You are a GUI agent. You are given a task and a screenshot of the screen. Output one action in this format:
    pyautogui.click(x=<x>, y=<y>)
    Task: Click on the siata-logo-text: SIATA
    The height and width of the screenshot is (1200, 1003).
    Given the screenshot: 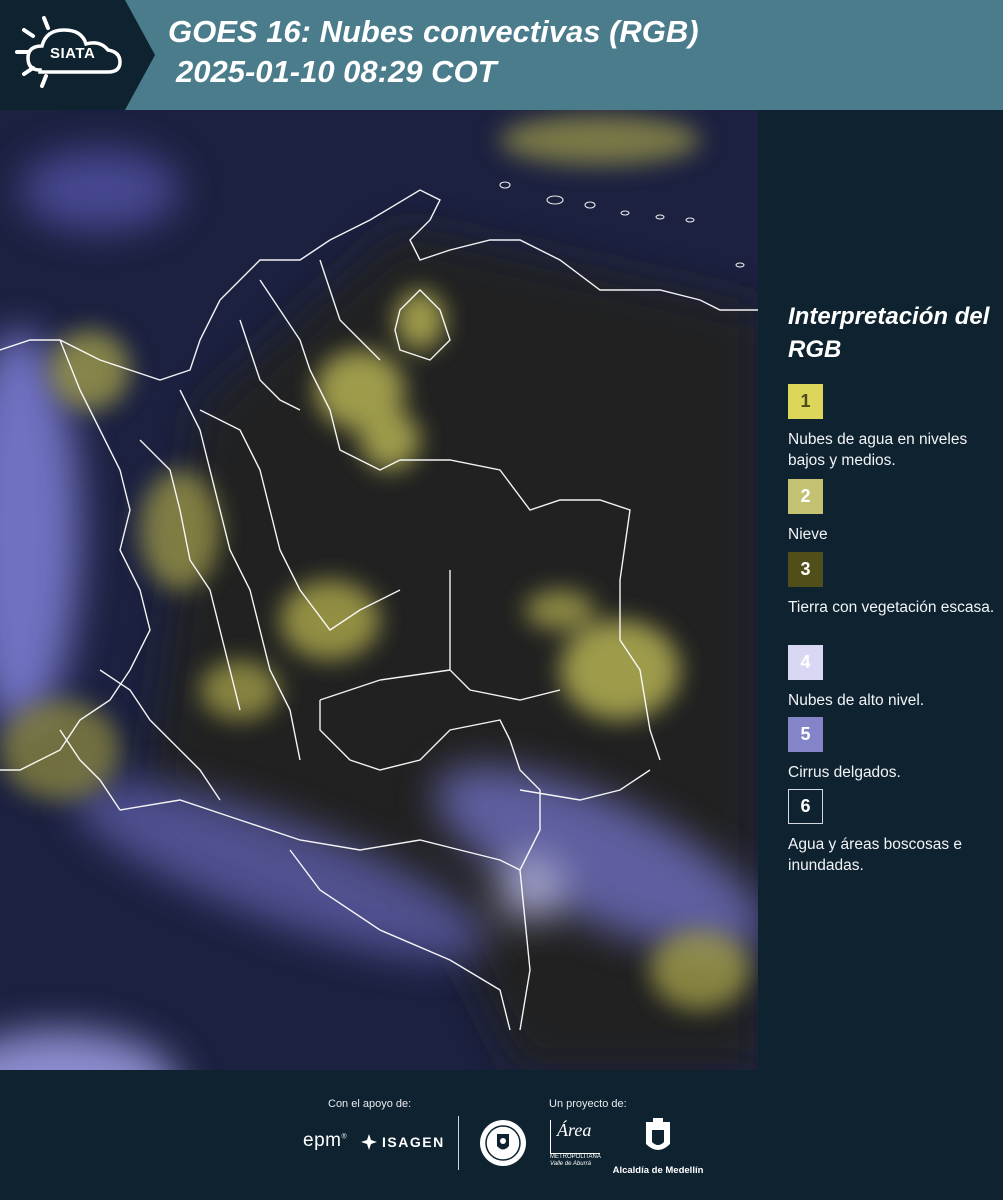 What is the action you would take?
    pyautogui.click(x=73, y=53)
    